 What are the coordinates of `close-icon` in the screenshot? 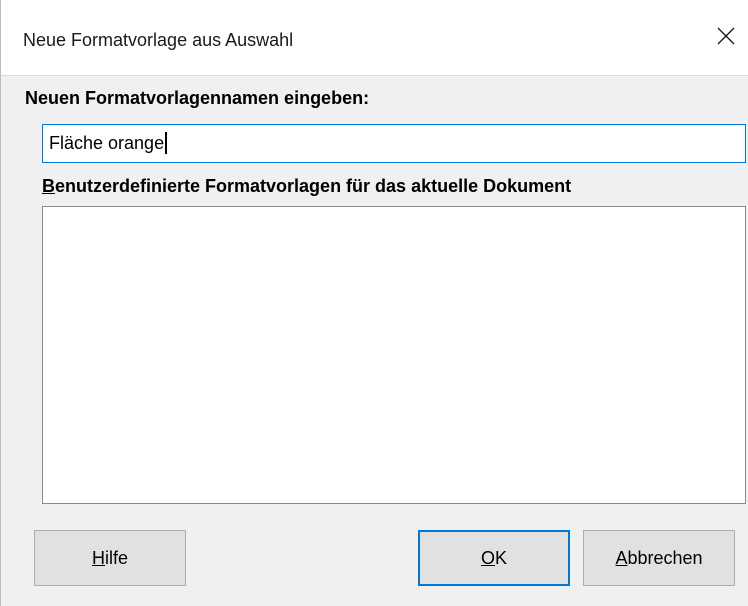 It's located at (726, 36).